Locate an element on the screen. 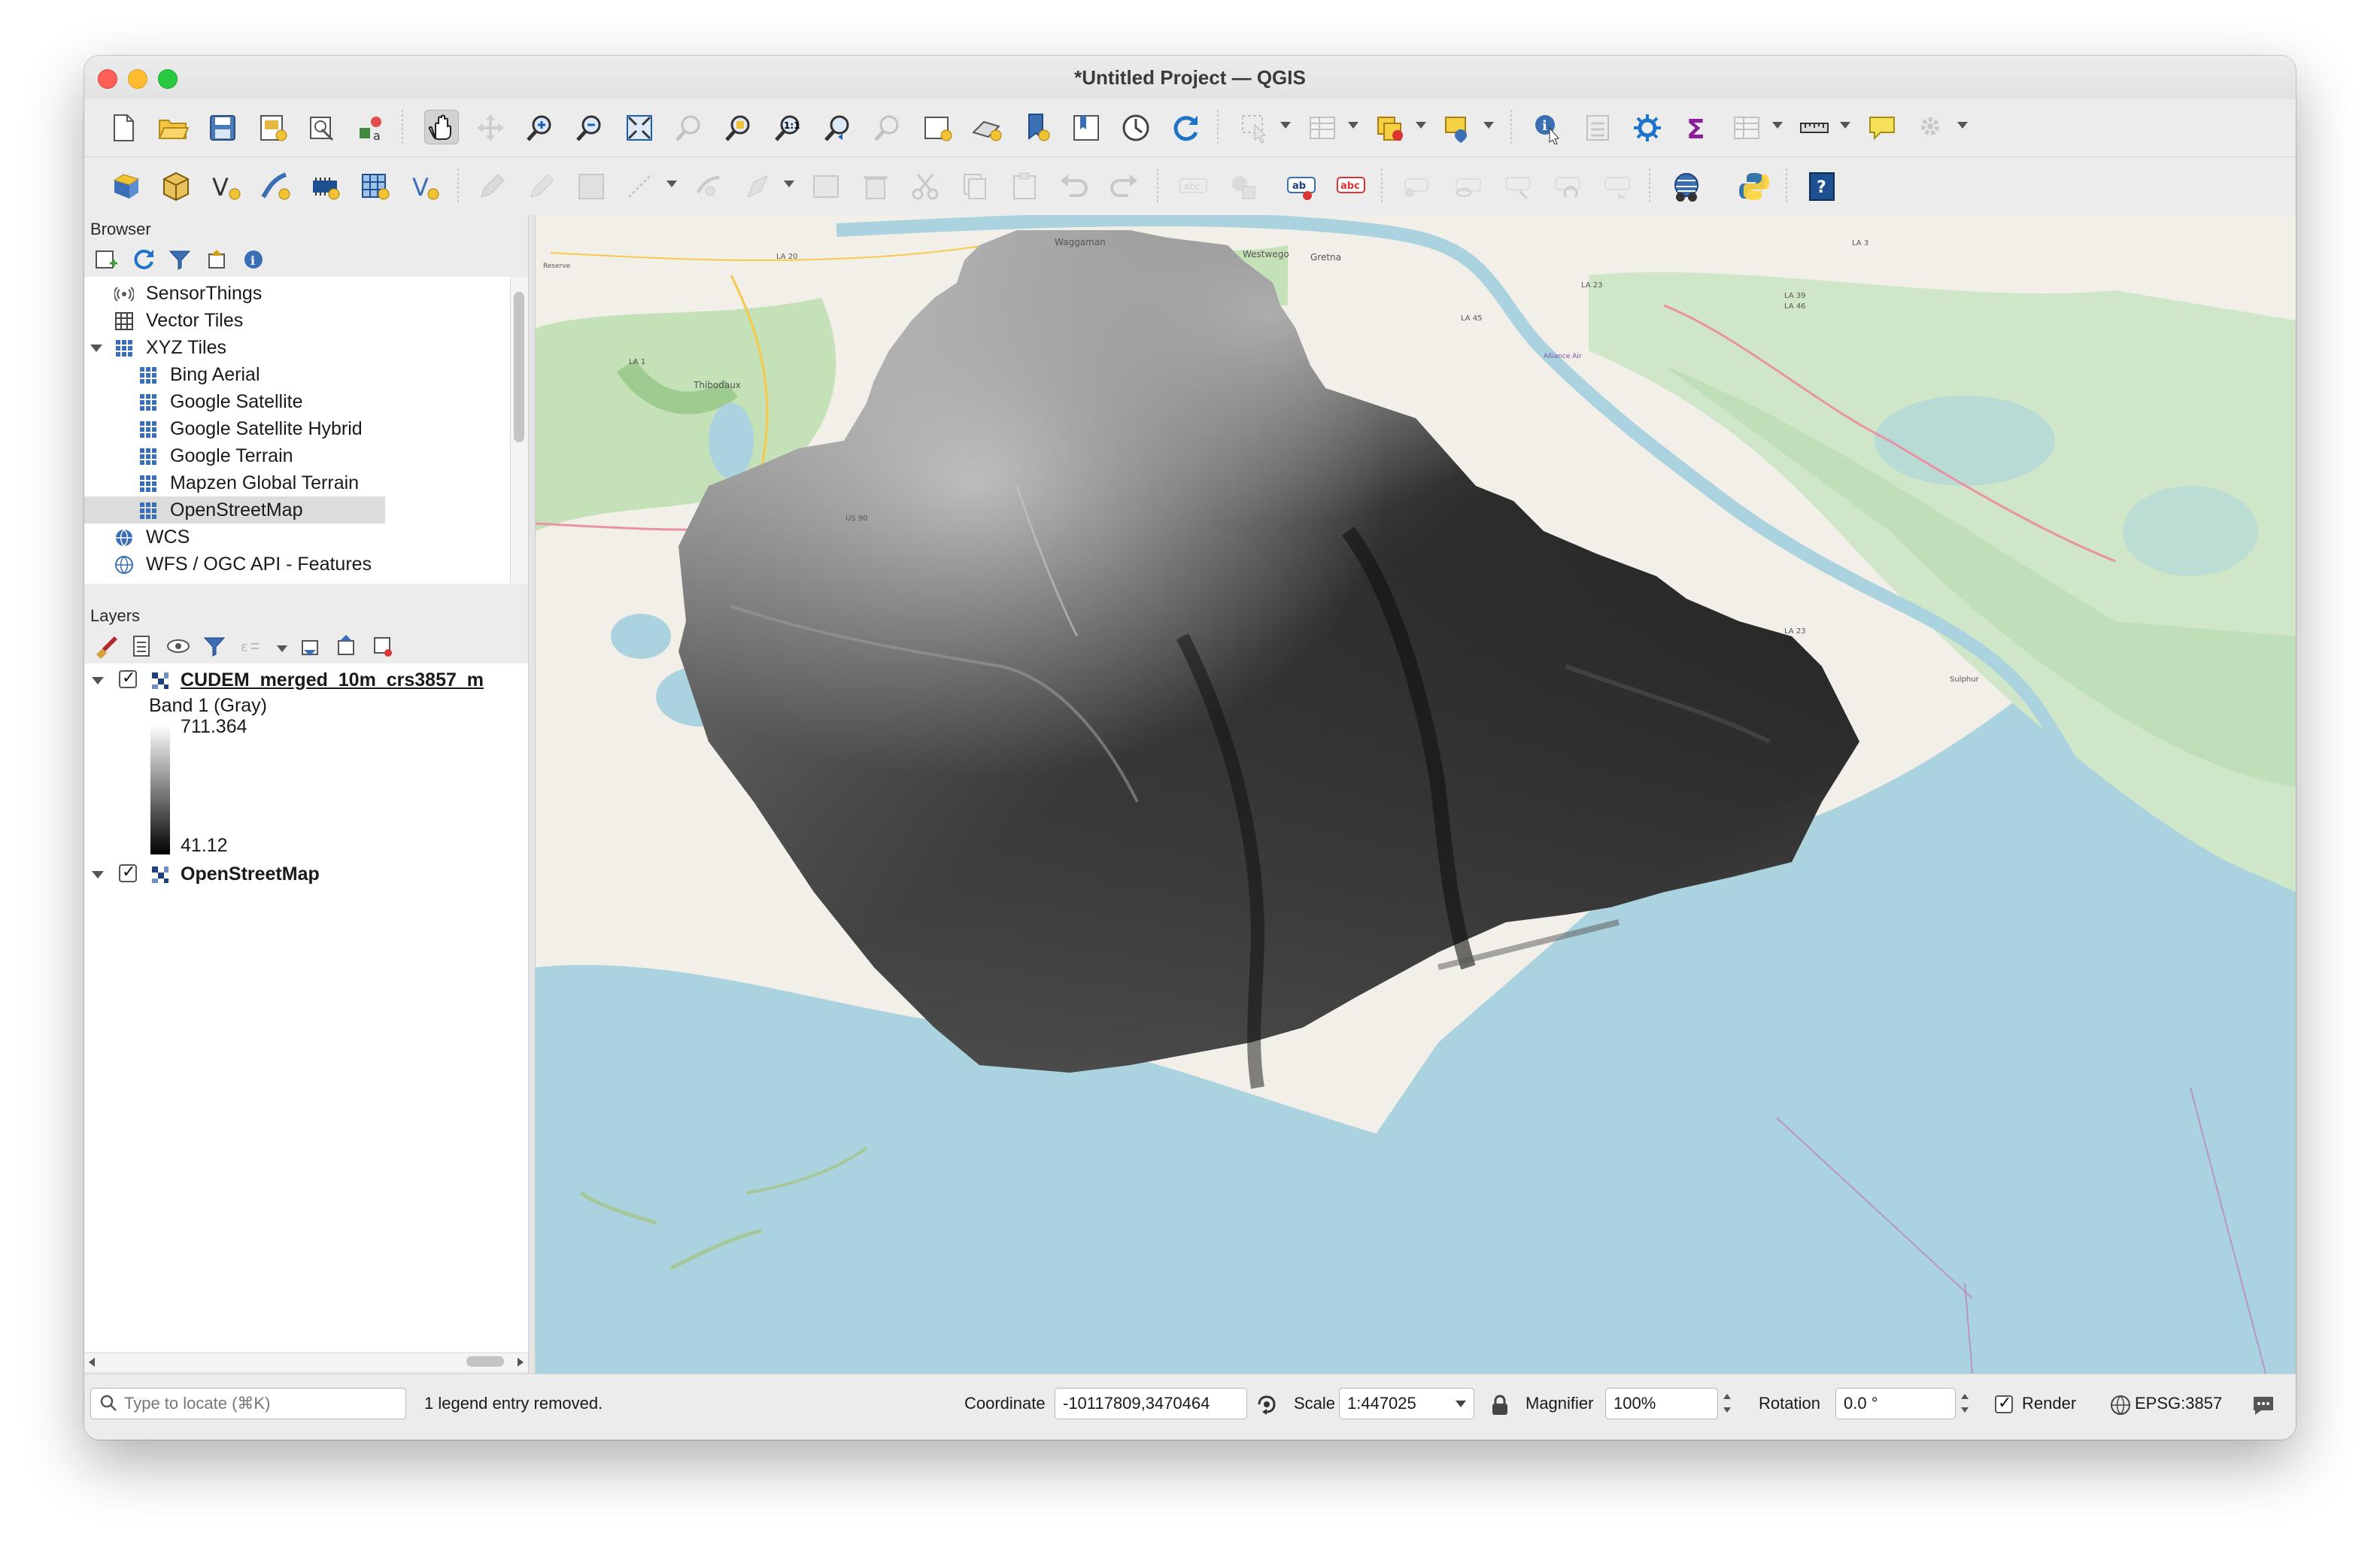 The height and width of the screenshot is (1551, 2380). crs-button: EPSG:3857 is located at coordinates (2178, 1404).